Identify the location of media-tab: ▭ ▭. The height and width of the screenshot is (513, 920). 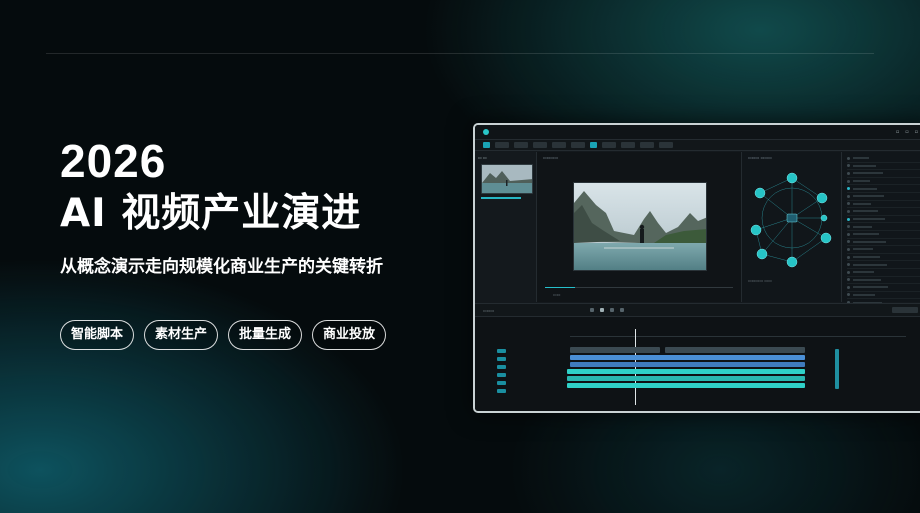
(505, 157).